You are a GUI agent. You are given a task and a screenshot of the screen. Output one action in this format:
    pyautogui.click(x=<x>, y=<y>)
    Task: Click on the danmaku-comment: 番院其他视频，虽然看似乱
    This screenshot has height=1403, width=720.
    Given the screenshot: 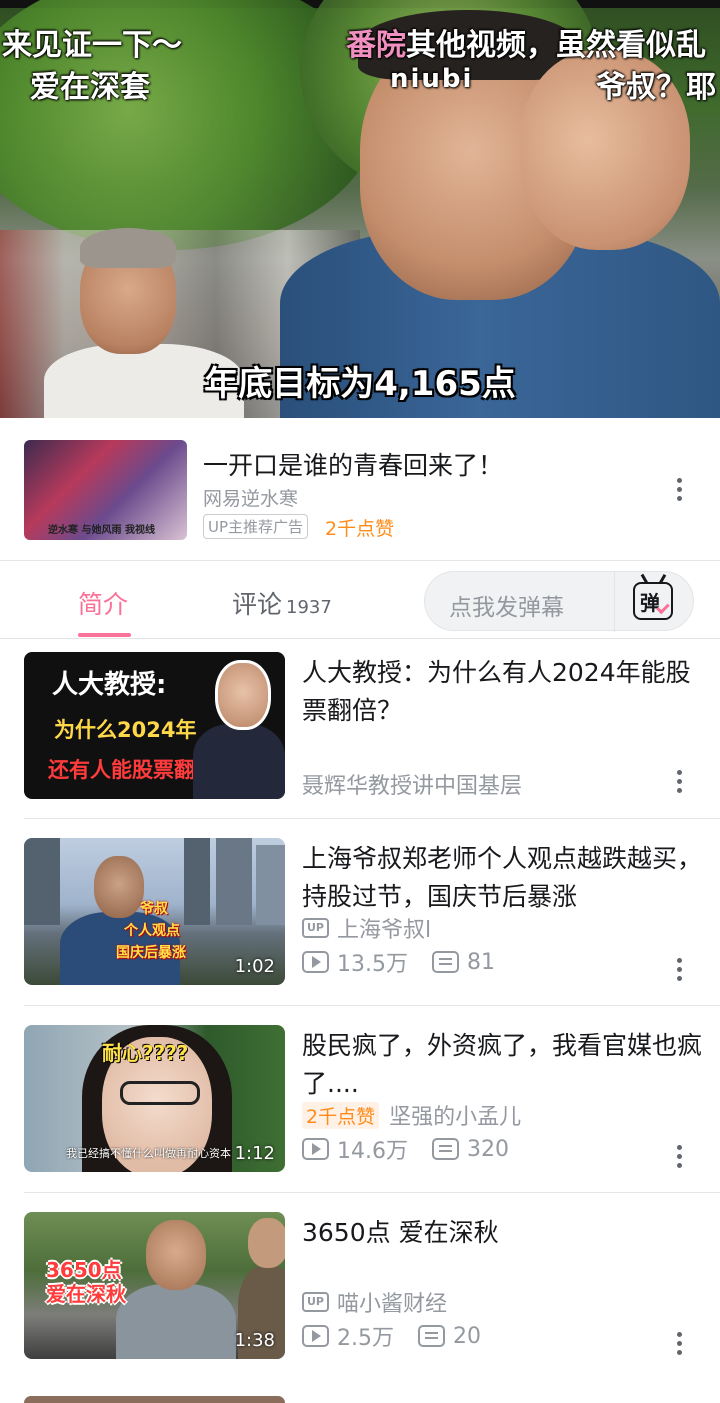 What is the action you would take?
    pyautogui.click(x=526, y=45)
    